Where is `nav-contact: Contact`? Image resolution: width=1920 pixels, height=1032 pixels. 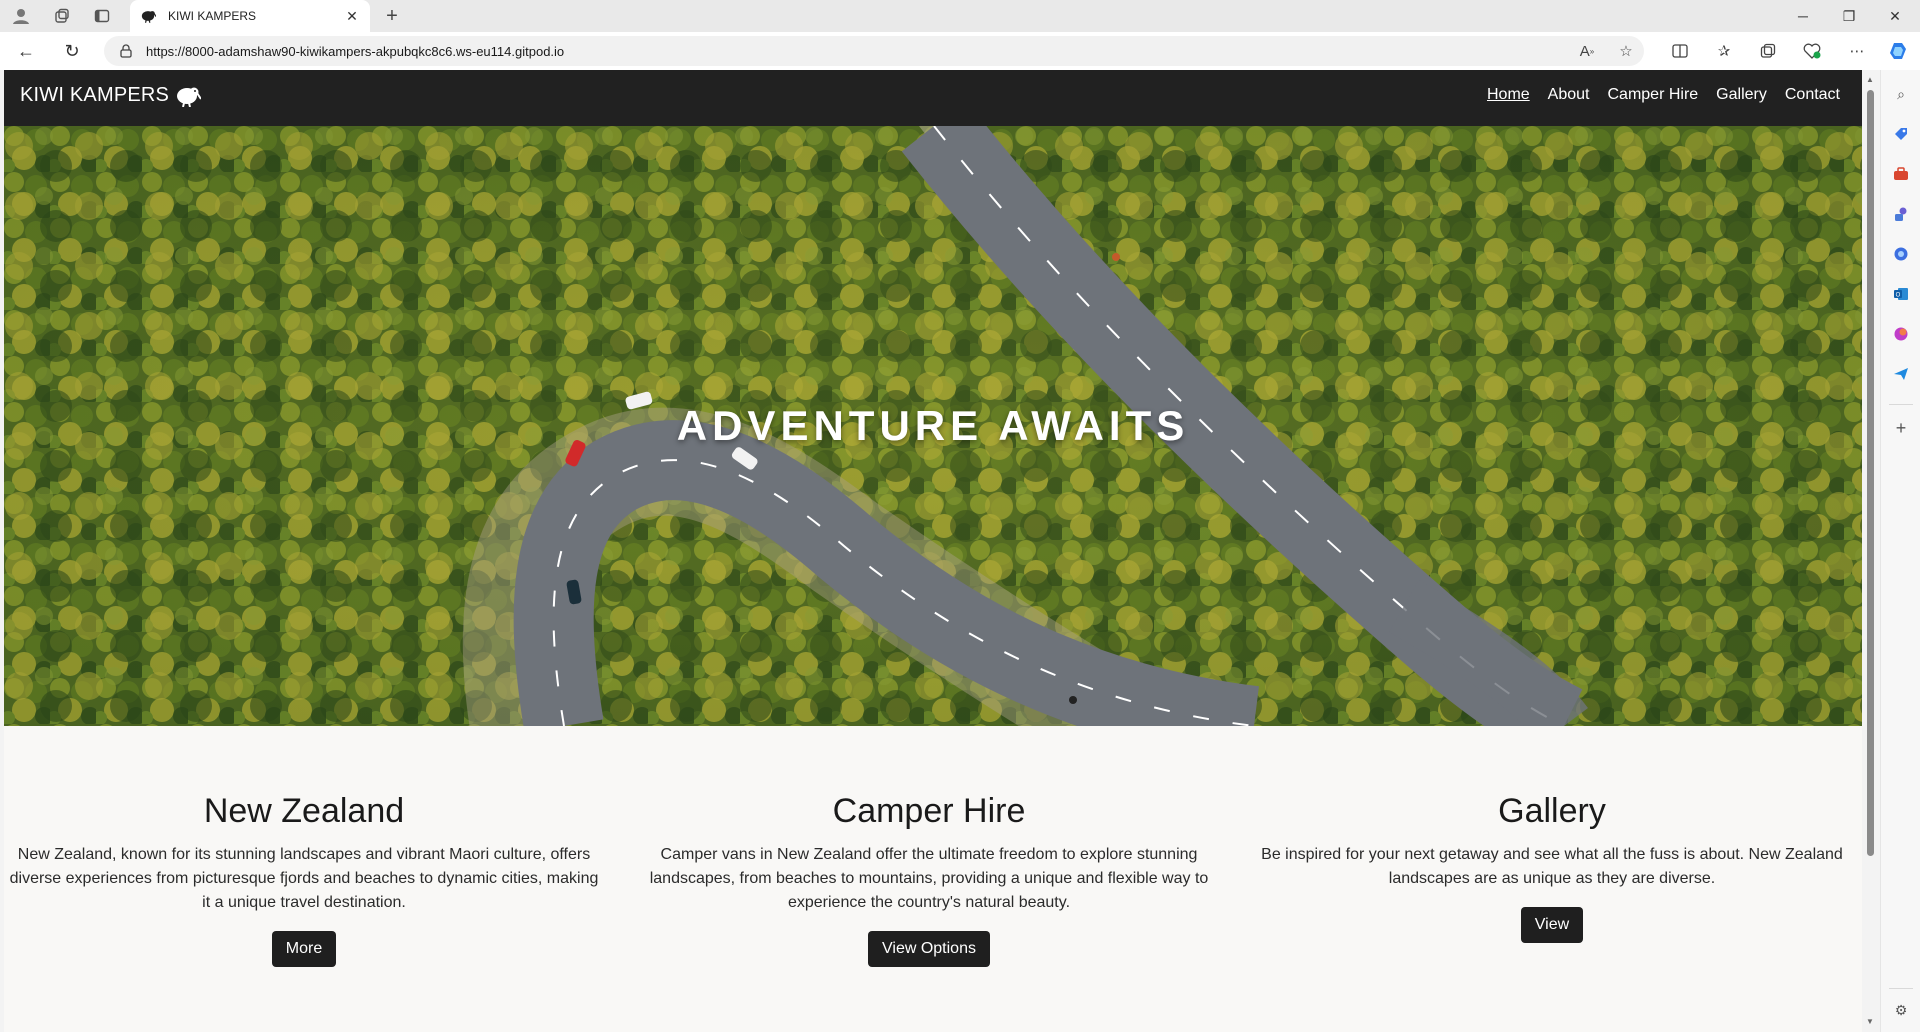
nav-contact: Contact is located at coordinates (1812, 95).